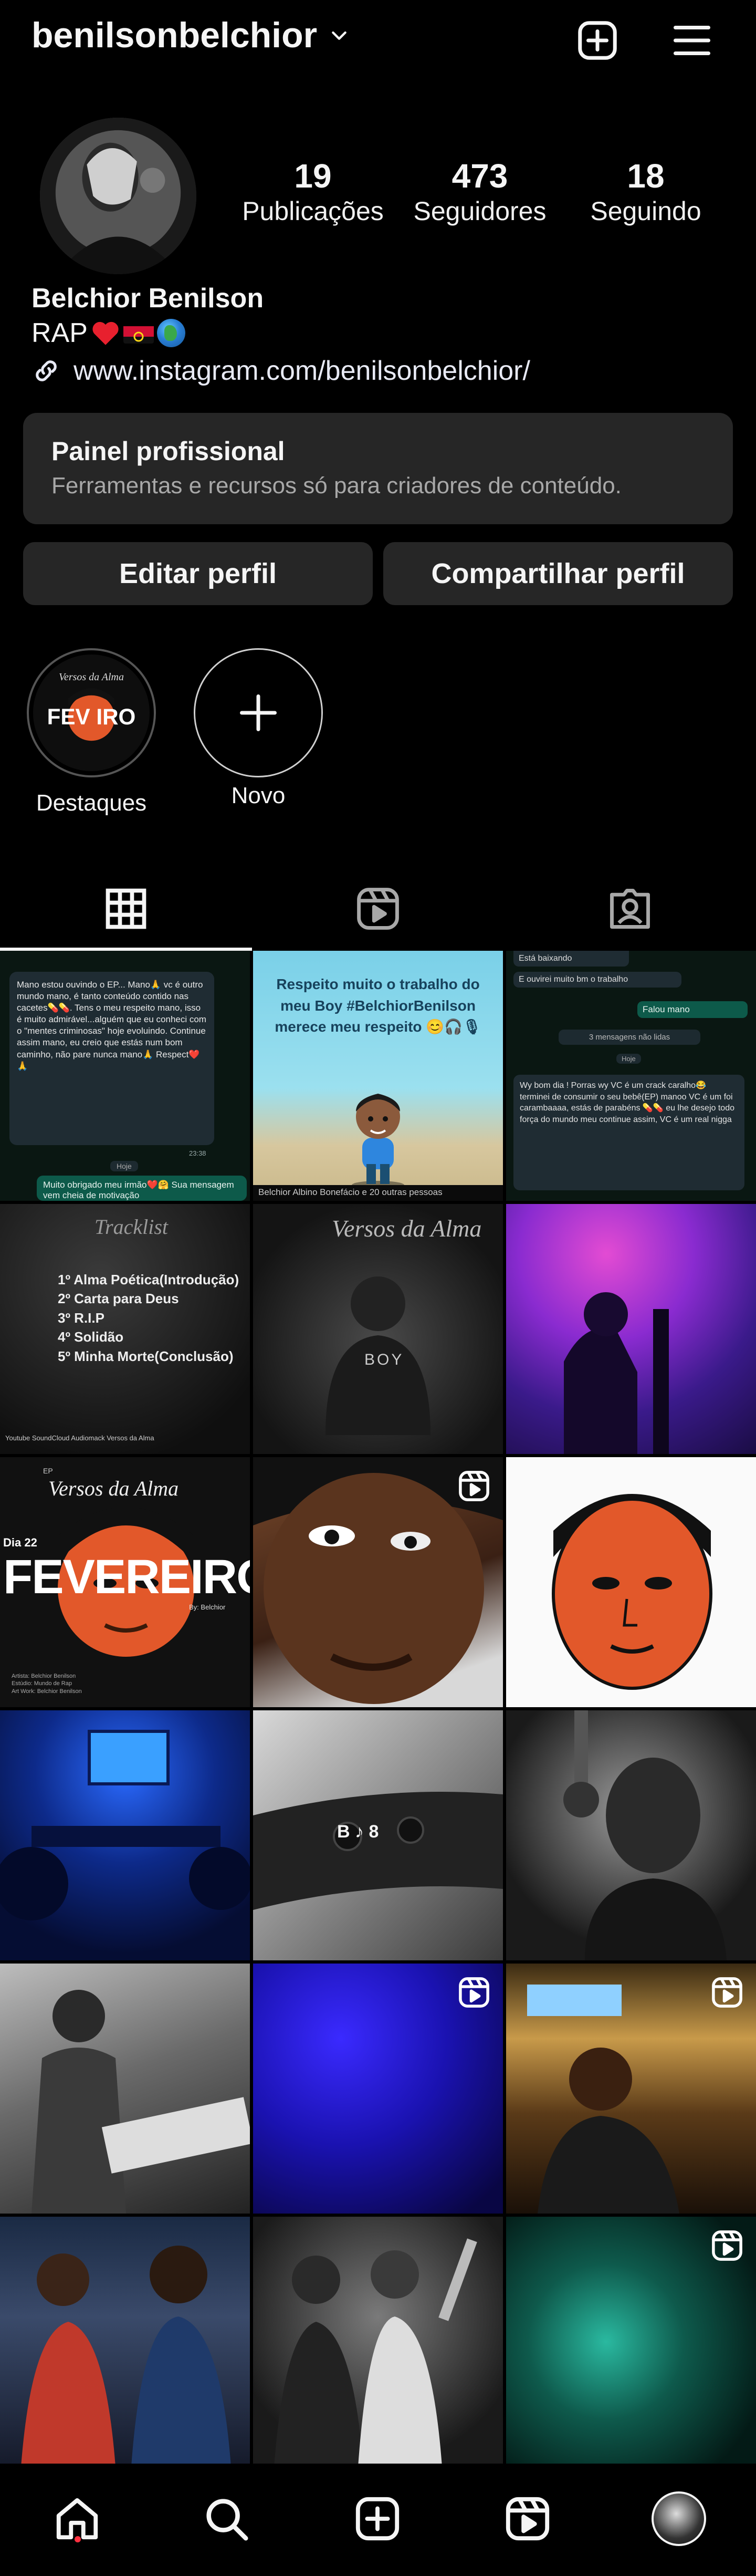  I want to click on reels-icon, so click(528, 2519).